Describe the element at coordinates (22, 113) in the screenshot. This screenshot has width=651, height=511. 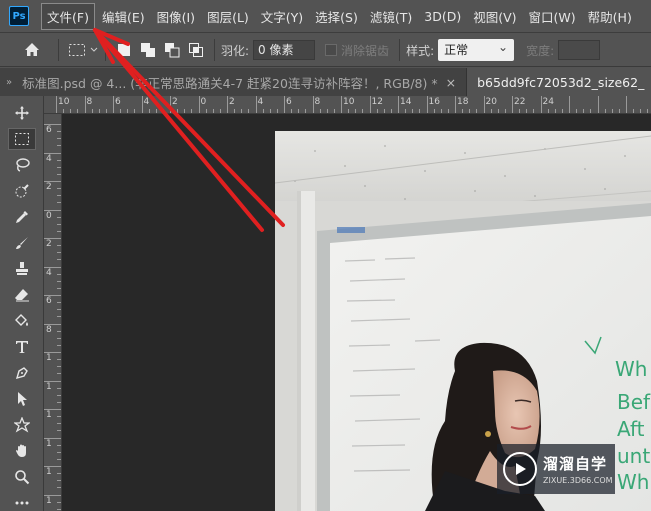
I see `move-tool-icon` at that location.